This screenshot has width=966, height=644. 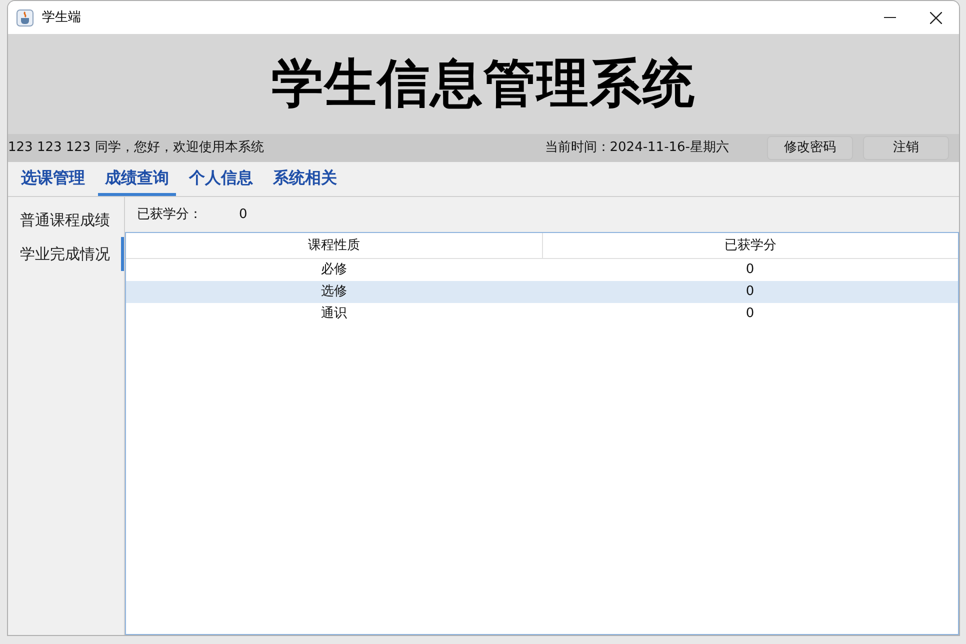 I want to click on credits-label: 已获学分：, so click(x=170, y=215).